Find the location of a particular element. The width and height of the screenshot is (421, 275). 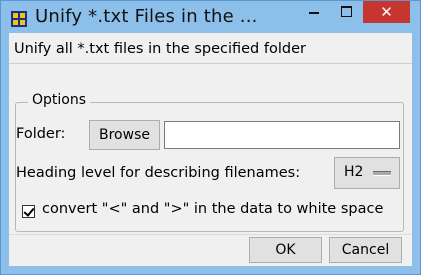

cancel-button: Cancel is located at coordinates (365, 250).